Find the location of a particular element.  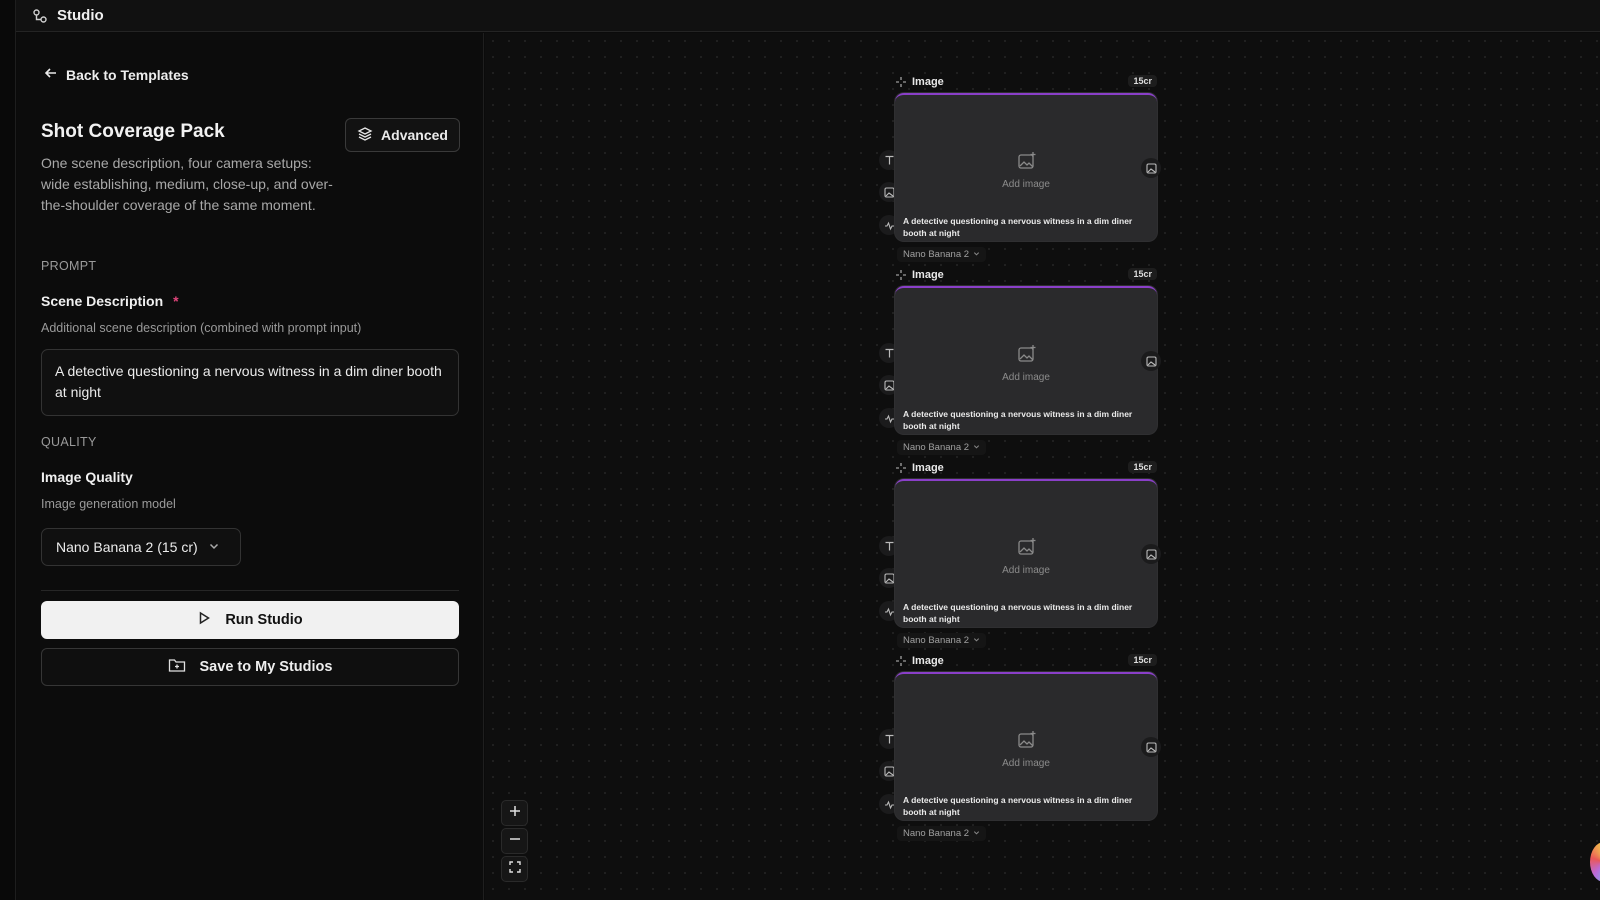

zoom-out-button is located at coordinates (514, 841).